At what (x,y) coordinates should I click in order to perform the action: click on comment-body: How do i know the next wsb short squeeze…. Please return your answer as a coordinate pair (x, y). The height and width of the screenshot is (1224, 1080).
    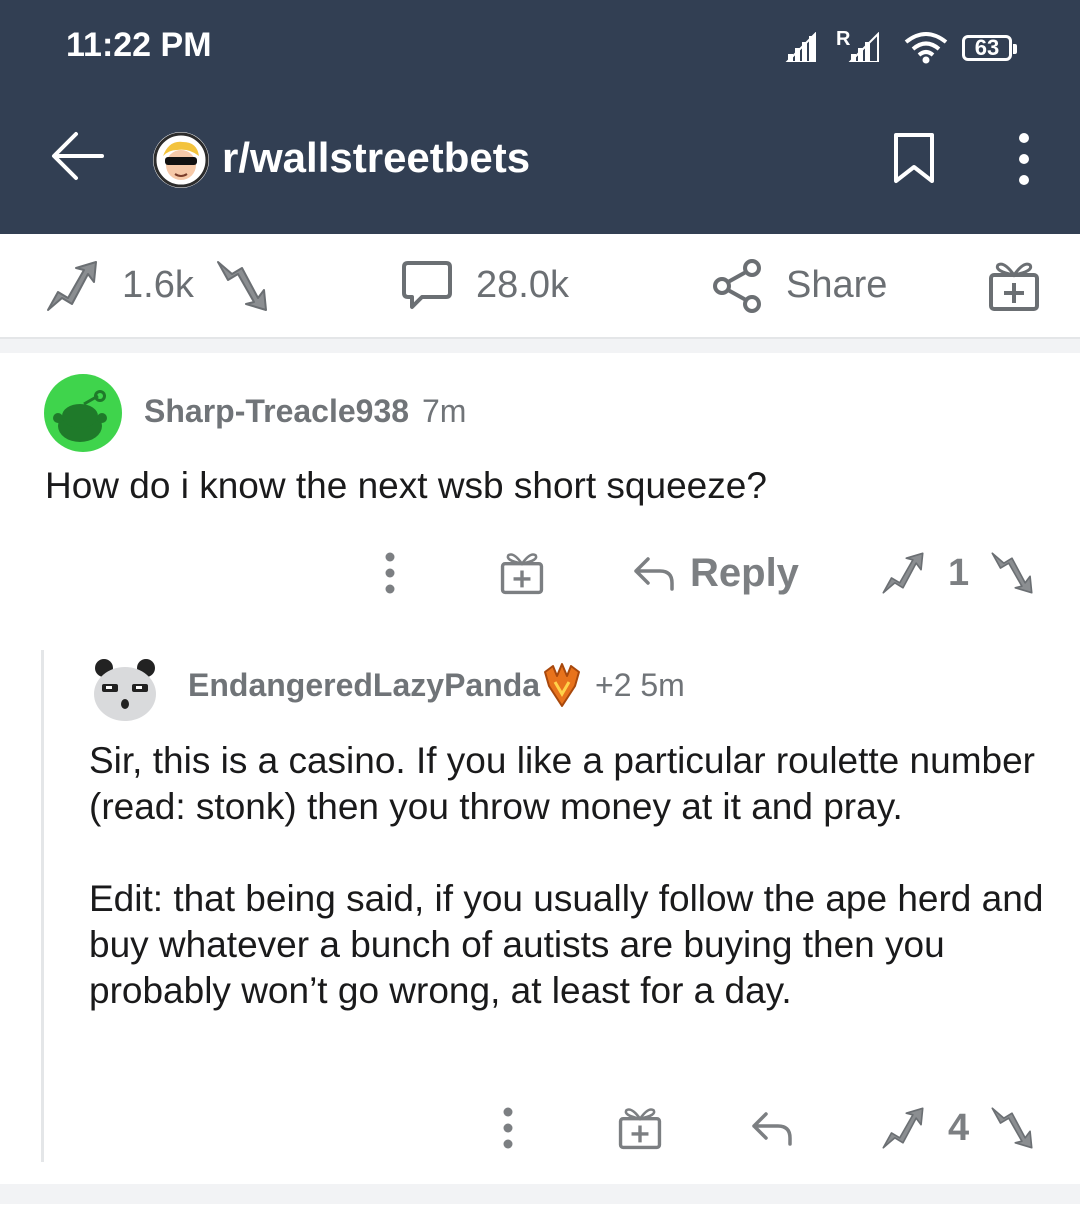
    Looking at the image, I should click on (406, 485).